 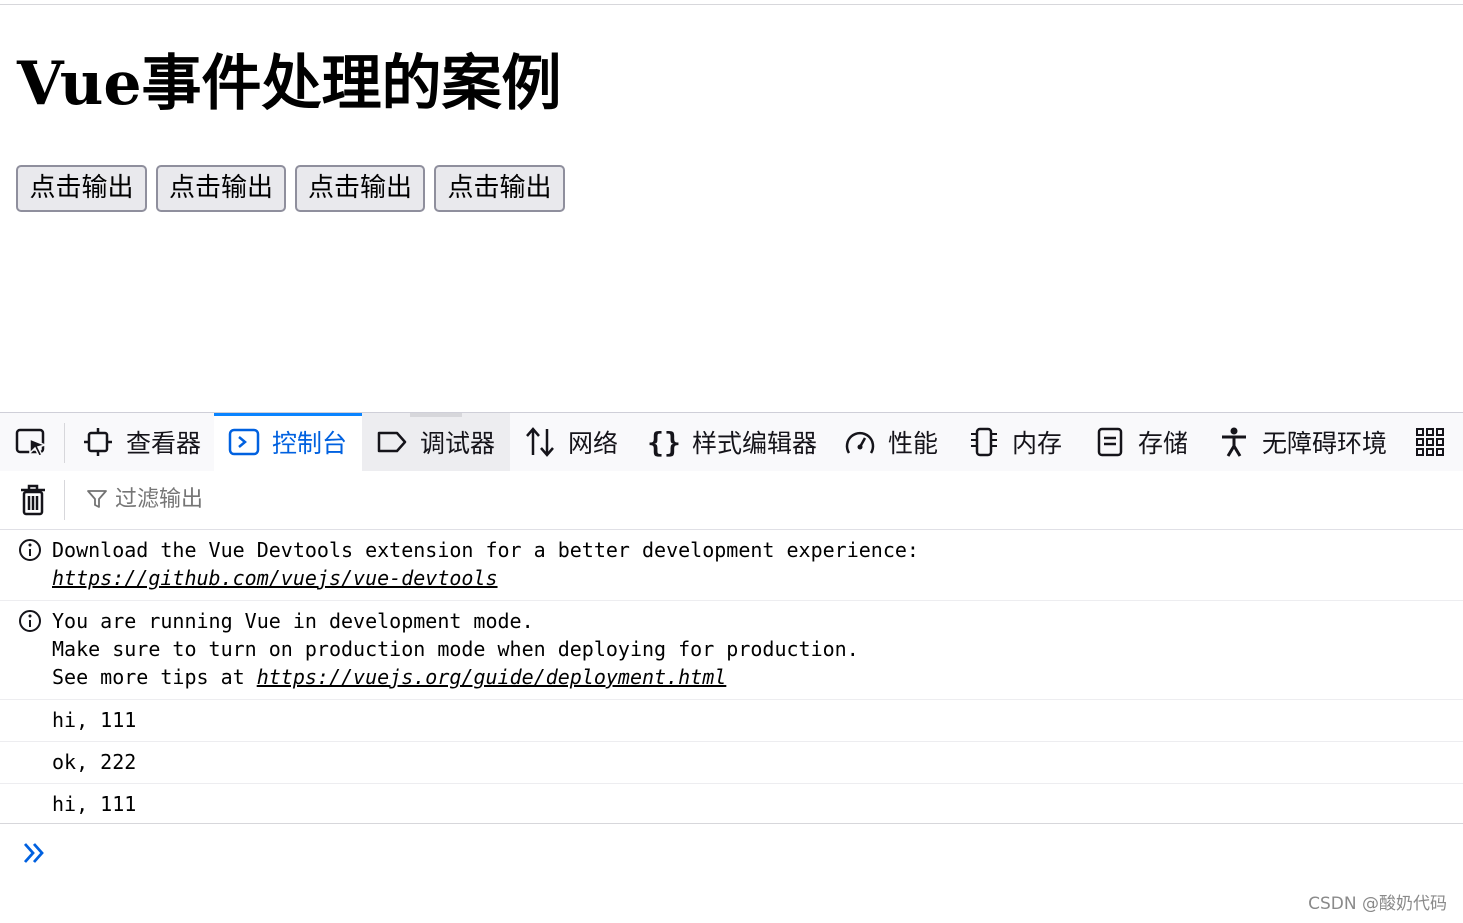 I want to click on tab-memory: 内存, so click(x=1015, y=442).